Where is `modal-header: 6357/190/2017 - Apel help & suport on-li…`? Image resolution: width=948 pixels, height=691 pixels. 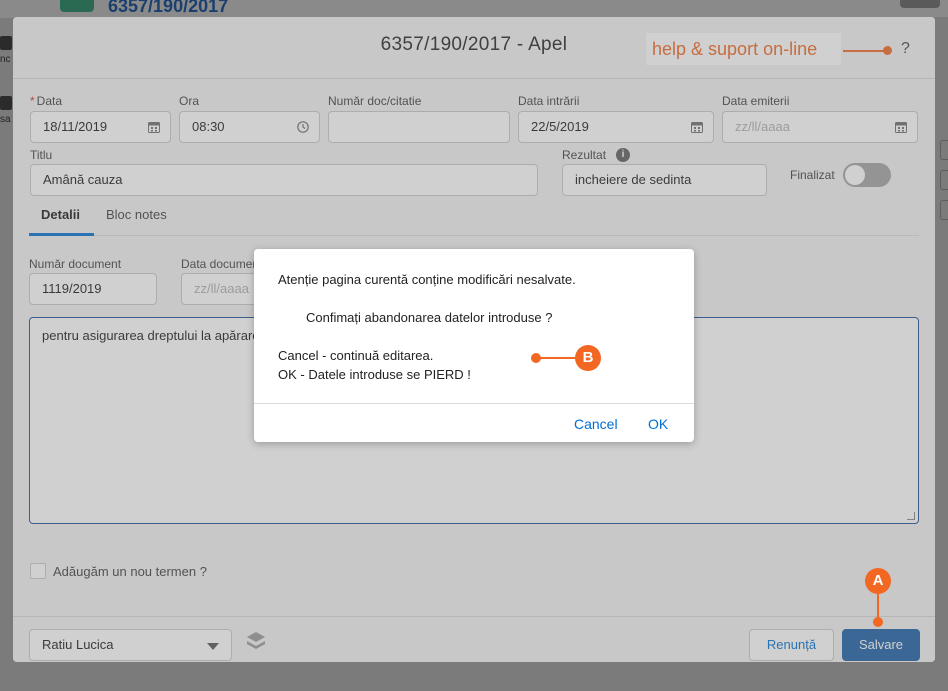
modal-header: 6357/190/2017 - Apel help & suport on-li… is located at coordinates (474, 48).